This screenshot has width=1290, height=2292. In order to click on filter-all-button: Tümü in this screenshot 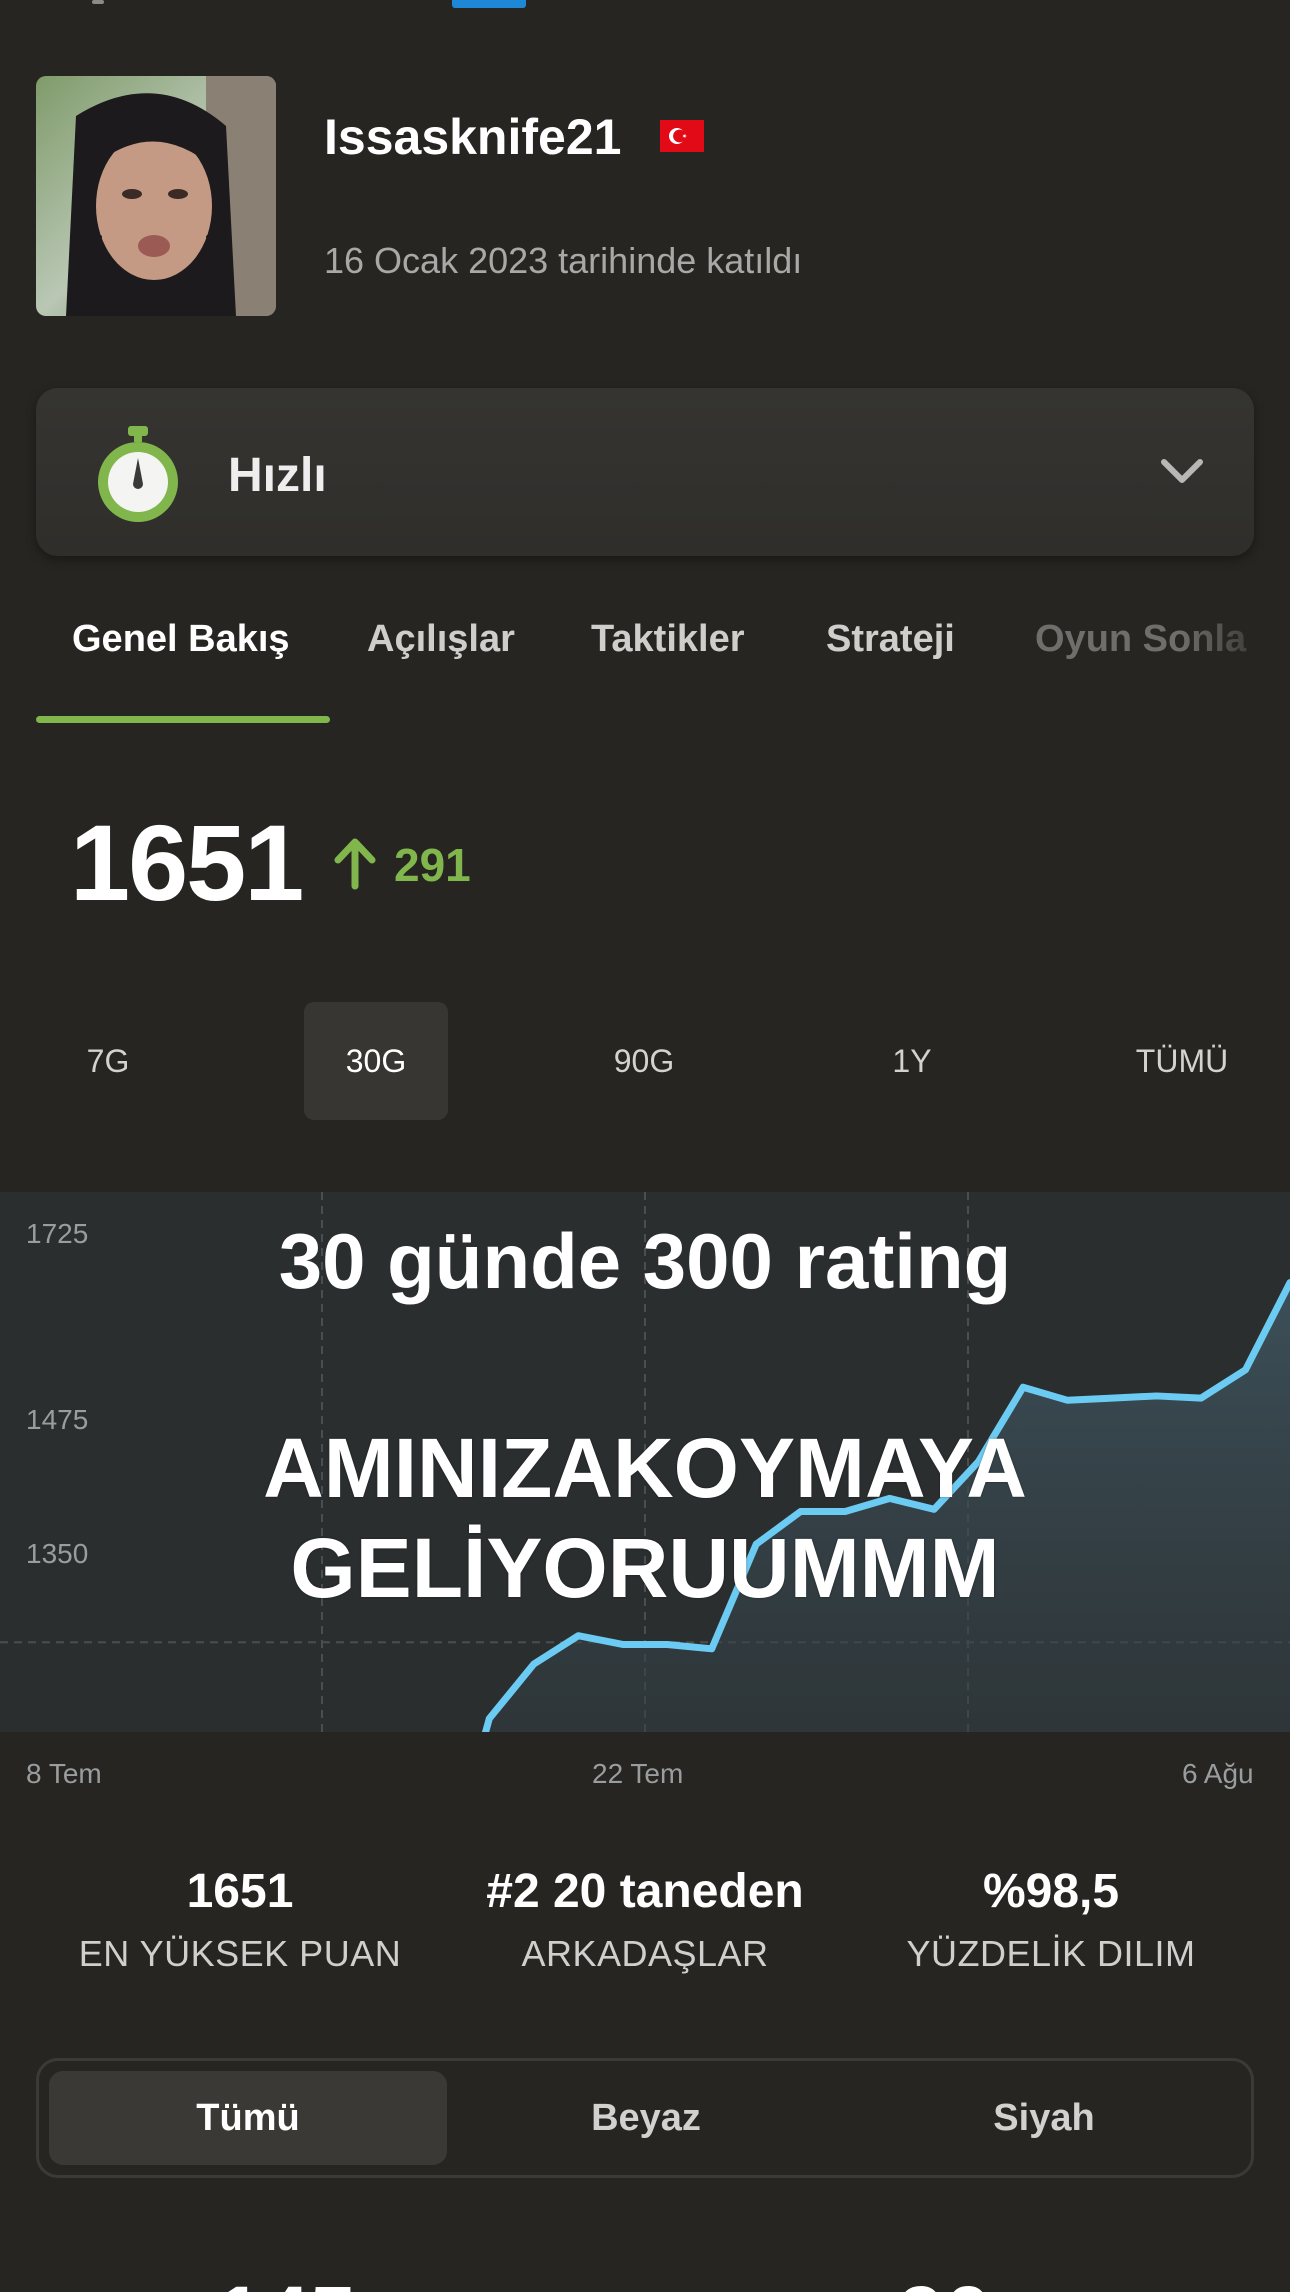, I will do `click(248, 2118)`.